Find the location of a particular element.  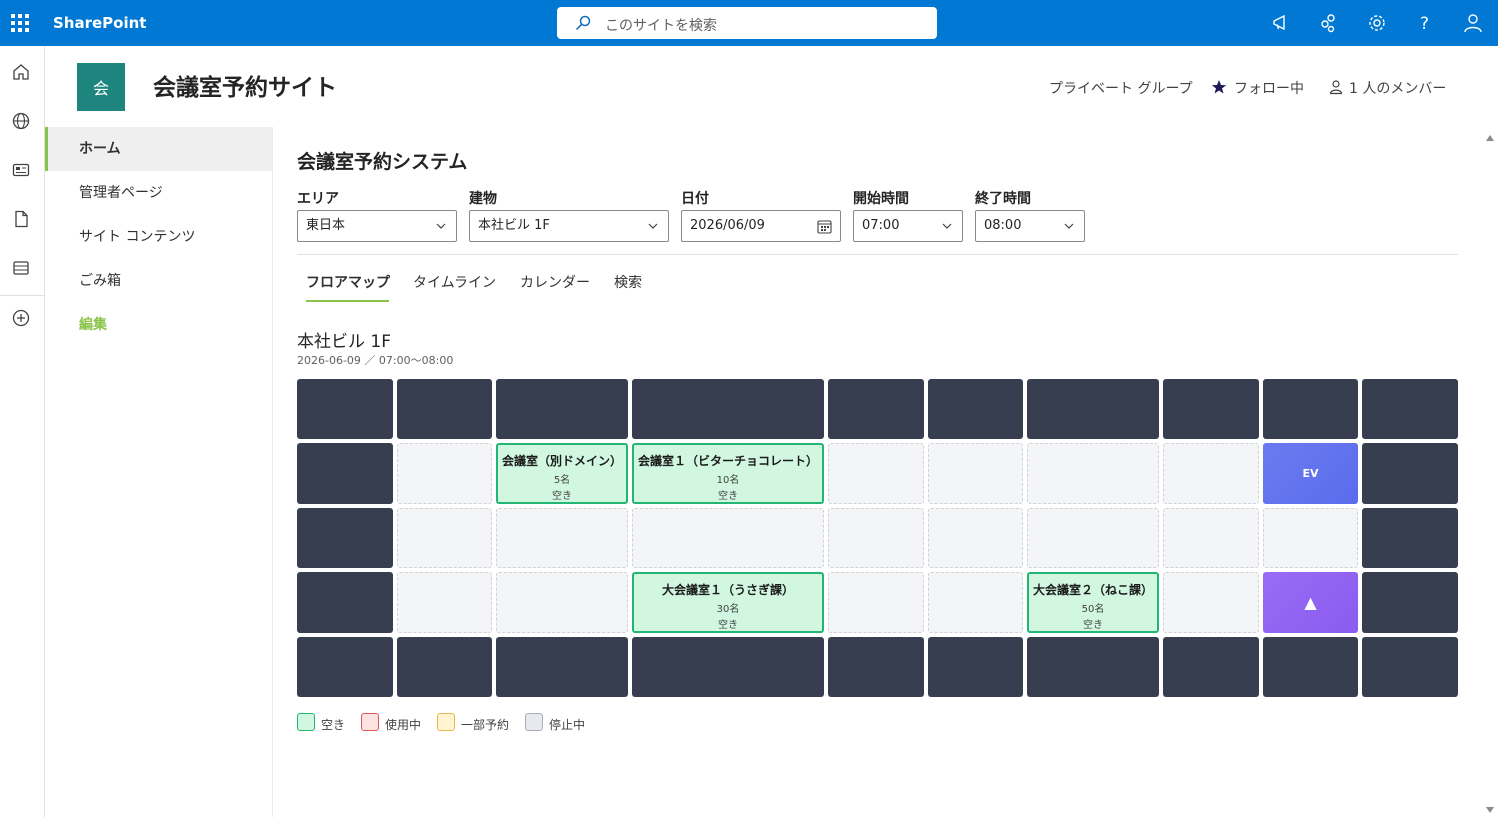

vertical-scrollbar is located at coordinates (1490, 472).